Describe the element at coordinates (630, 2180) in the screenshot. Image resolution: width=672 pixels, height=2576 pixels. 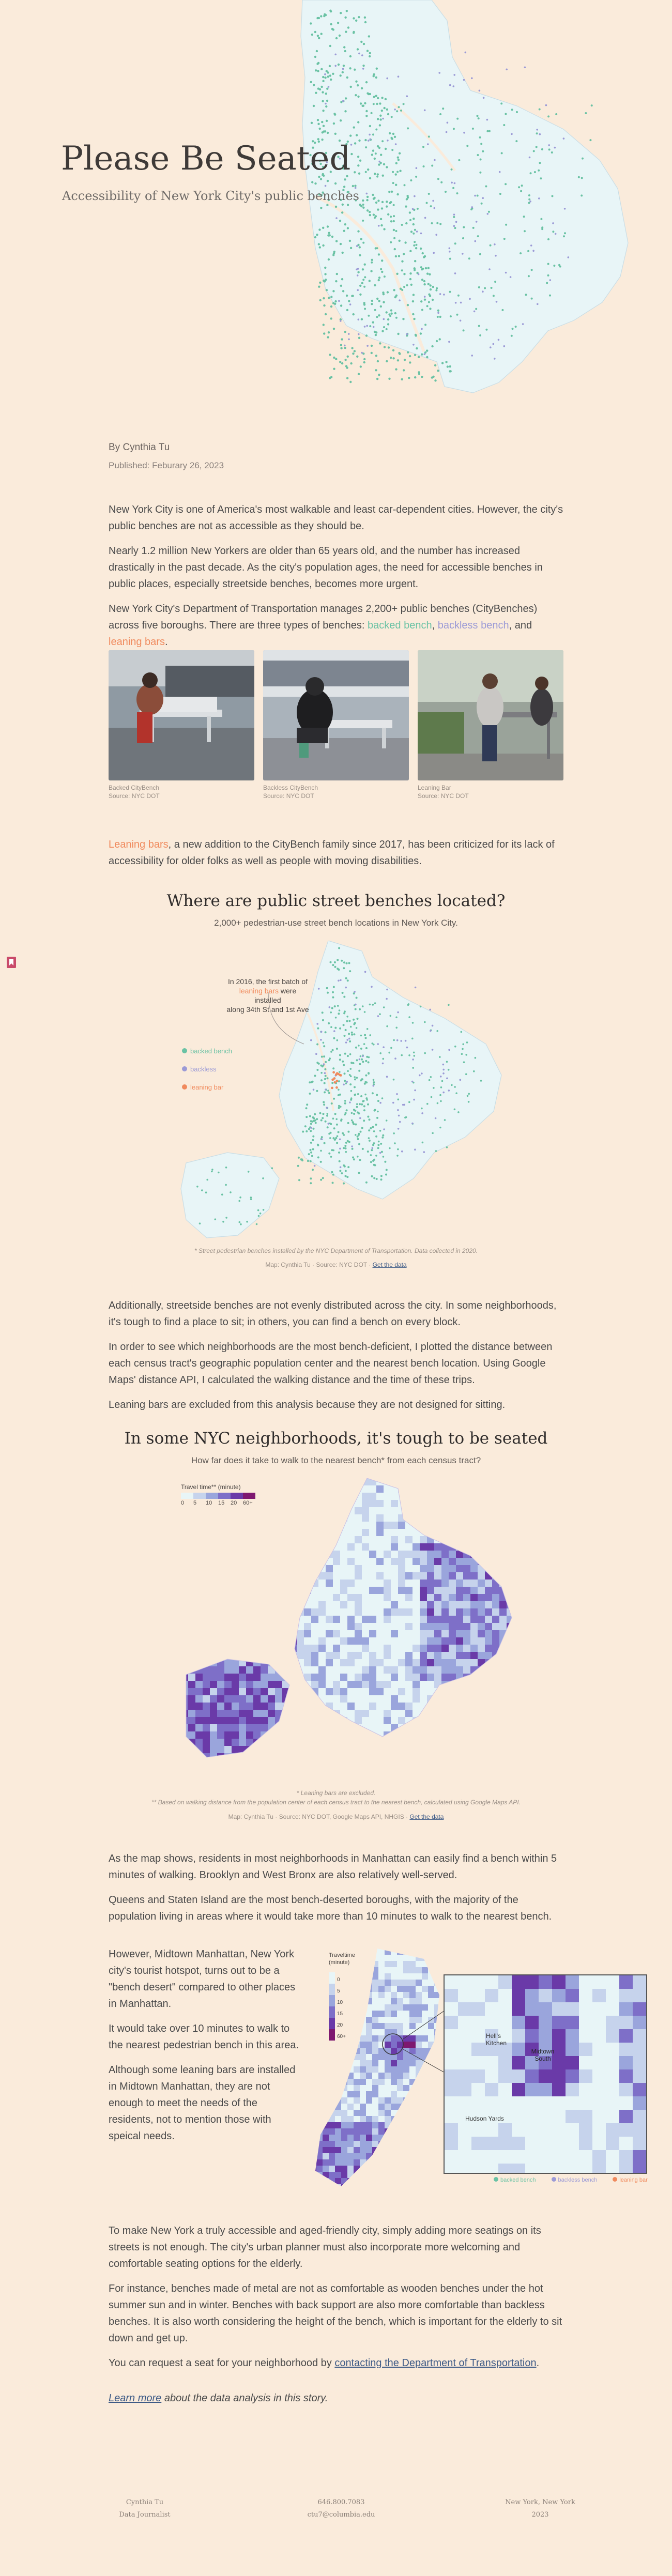
I see `legend-item-leaning: leaning bar` at that location.